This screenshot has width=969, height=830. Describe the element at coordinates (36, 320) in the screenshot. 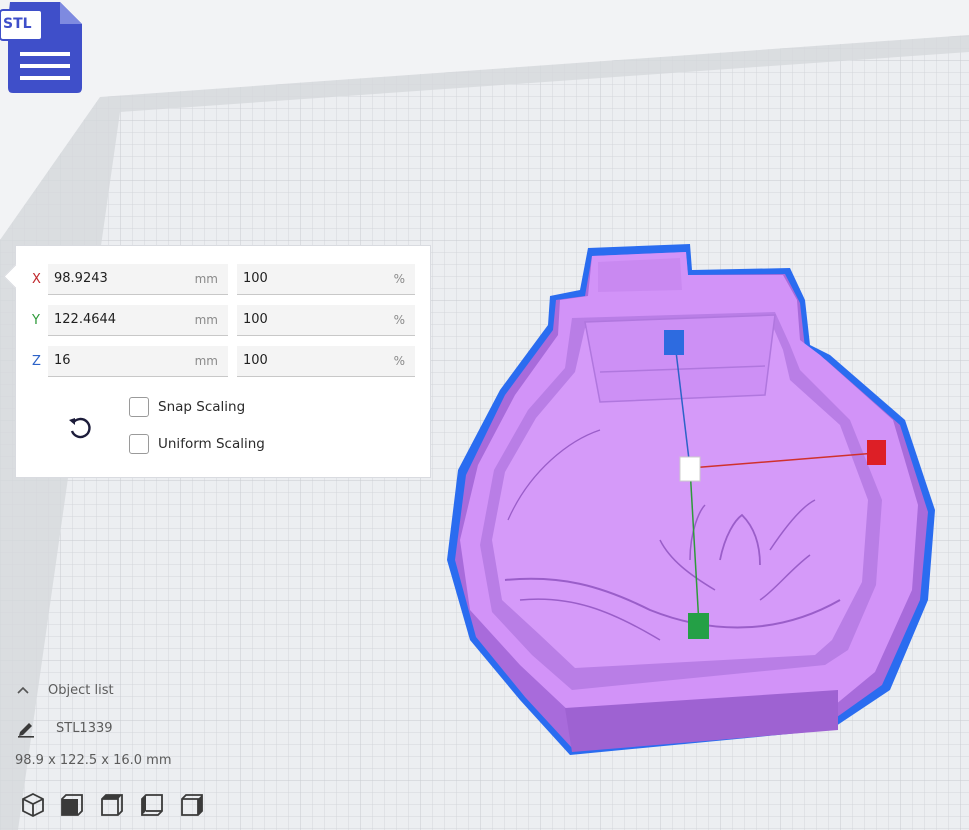

I see `axis-label-y: Y` at that location.